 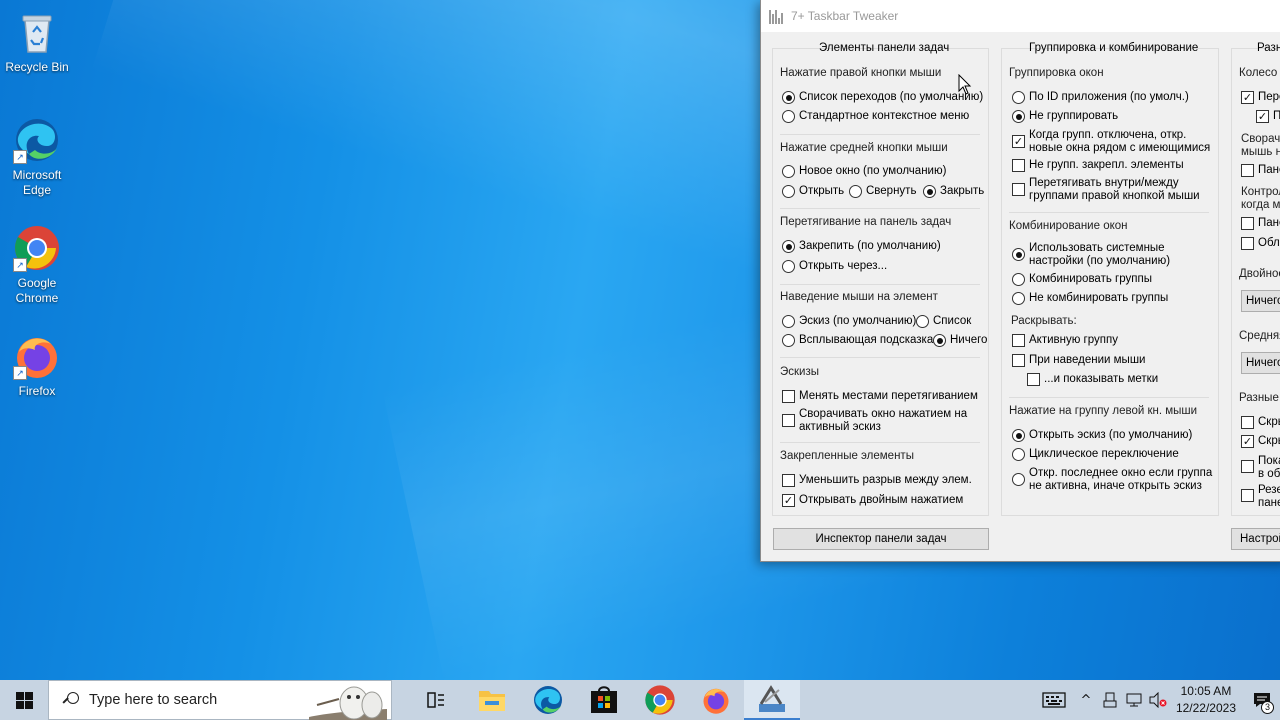 What do you see at coordinates (37, 32) in the screenshot?
I see `recycle-bin-icon` at bounding box center [37, 32].